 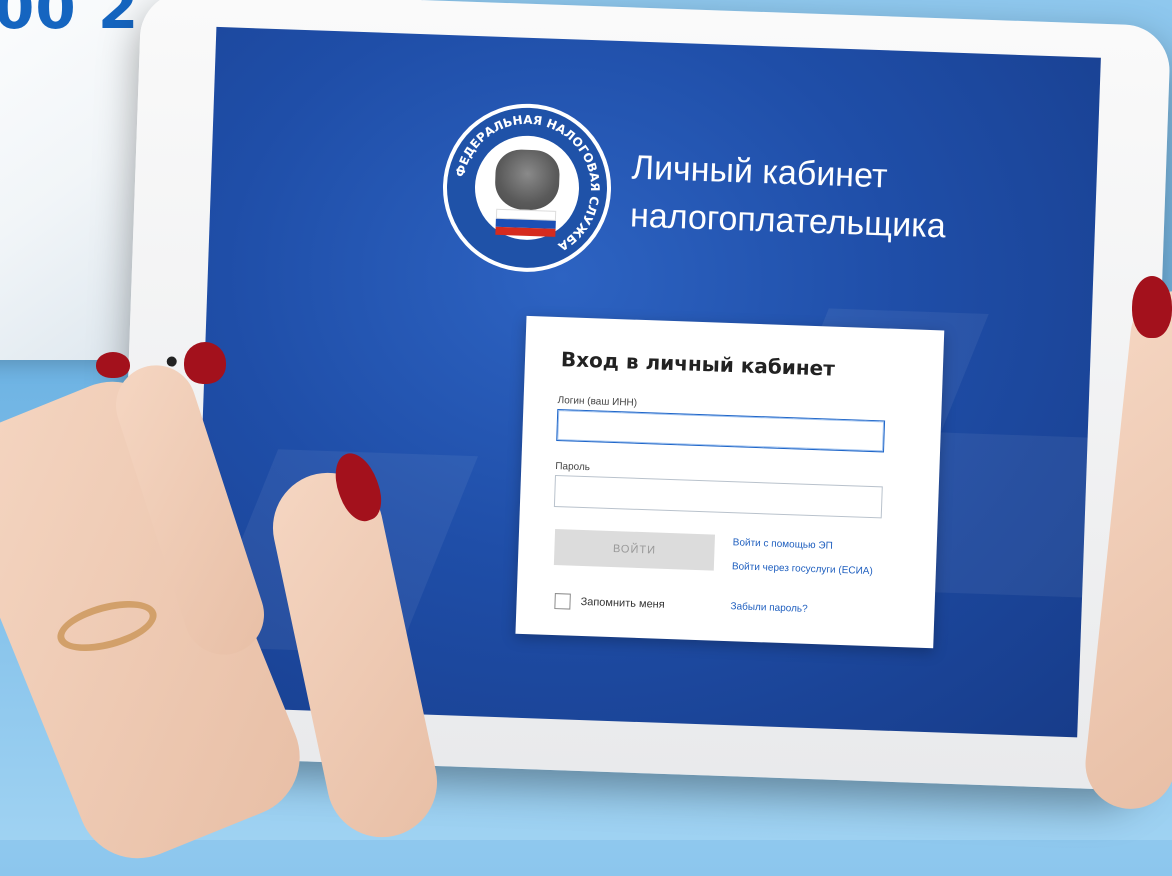 What do you see at coordinates (783, 544) in the screenshot?
I see `esign-login-link: Войти с помощью ЭП` at bounding box center [783, 544].